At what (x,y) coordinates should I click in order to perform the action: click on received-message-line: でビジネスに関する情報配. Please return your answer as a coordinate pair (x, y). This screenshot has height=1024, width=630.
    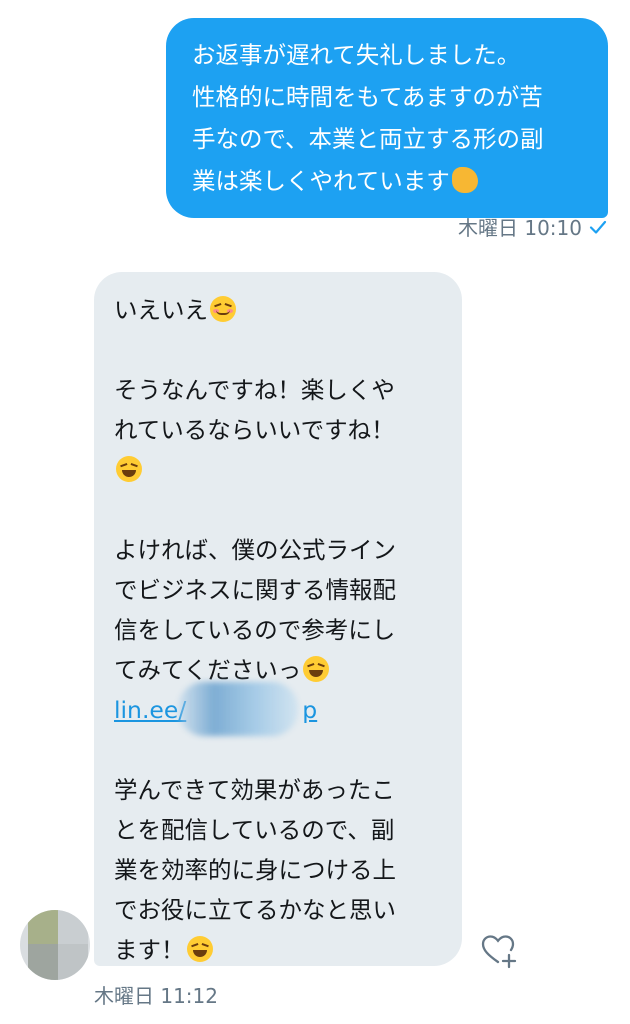
    Looking at the image, I should click on (255, 590).